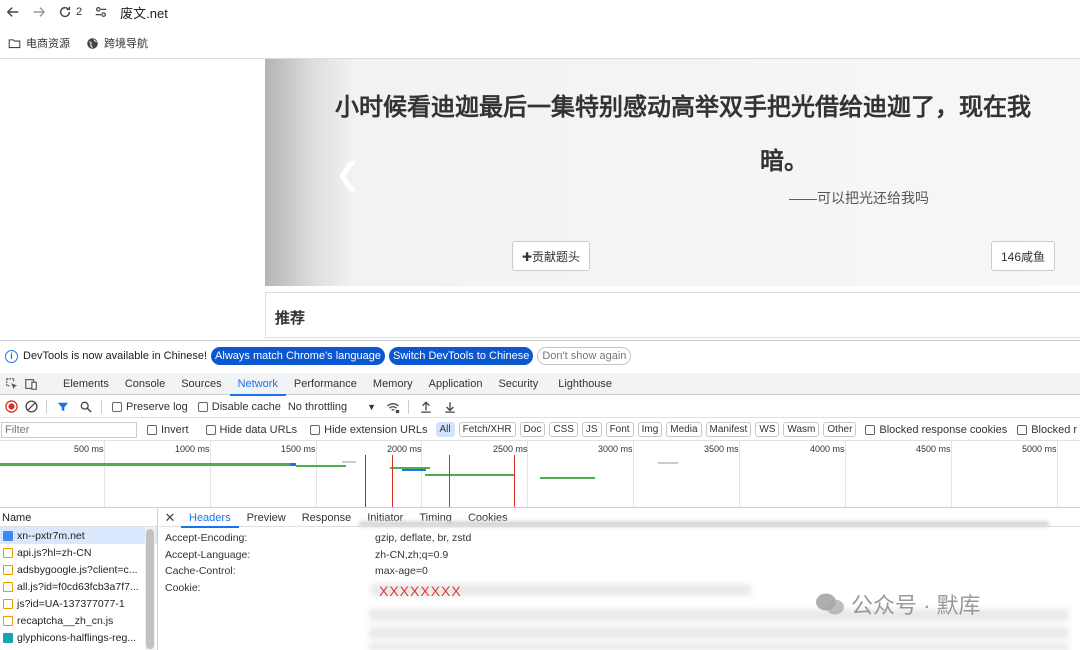 Image resolution: width=1080 pixels, height=650 pixels. I want to click on search-icon, so click(86, 407).